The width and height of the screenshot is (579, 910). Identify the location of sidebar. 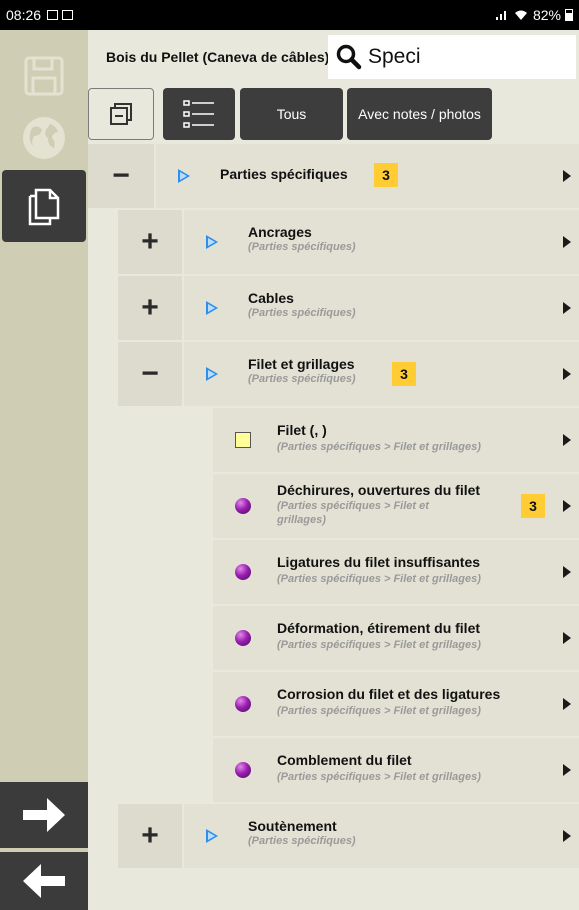
(44, 470).